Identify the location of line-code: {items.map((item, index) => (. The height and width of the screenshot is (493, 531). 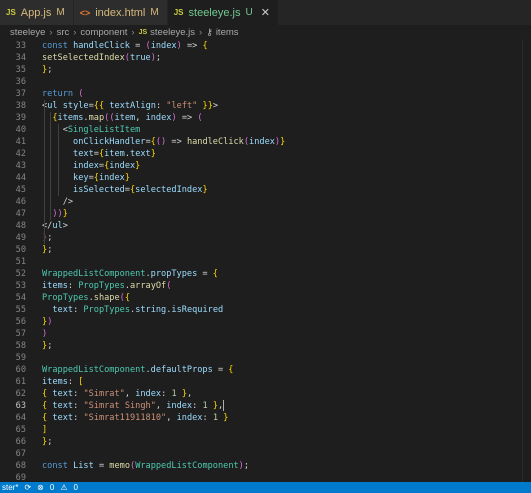
(127, 118).